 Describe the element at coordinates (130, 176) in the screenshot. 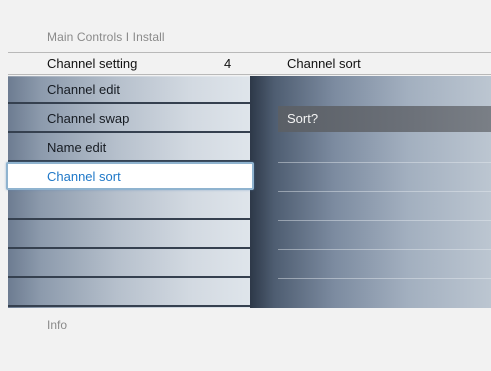

I see `menu-item-channel-sort: Channel sort` at that location.